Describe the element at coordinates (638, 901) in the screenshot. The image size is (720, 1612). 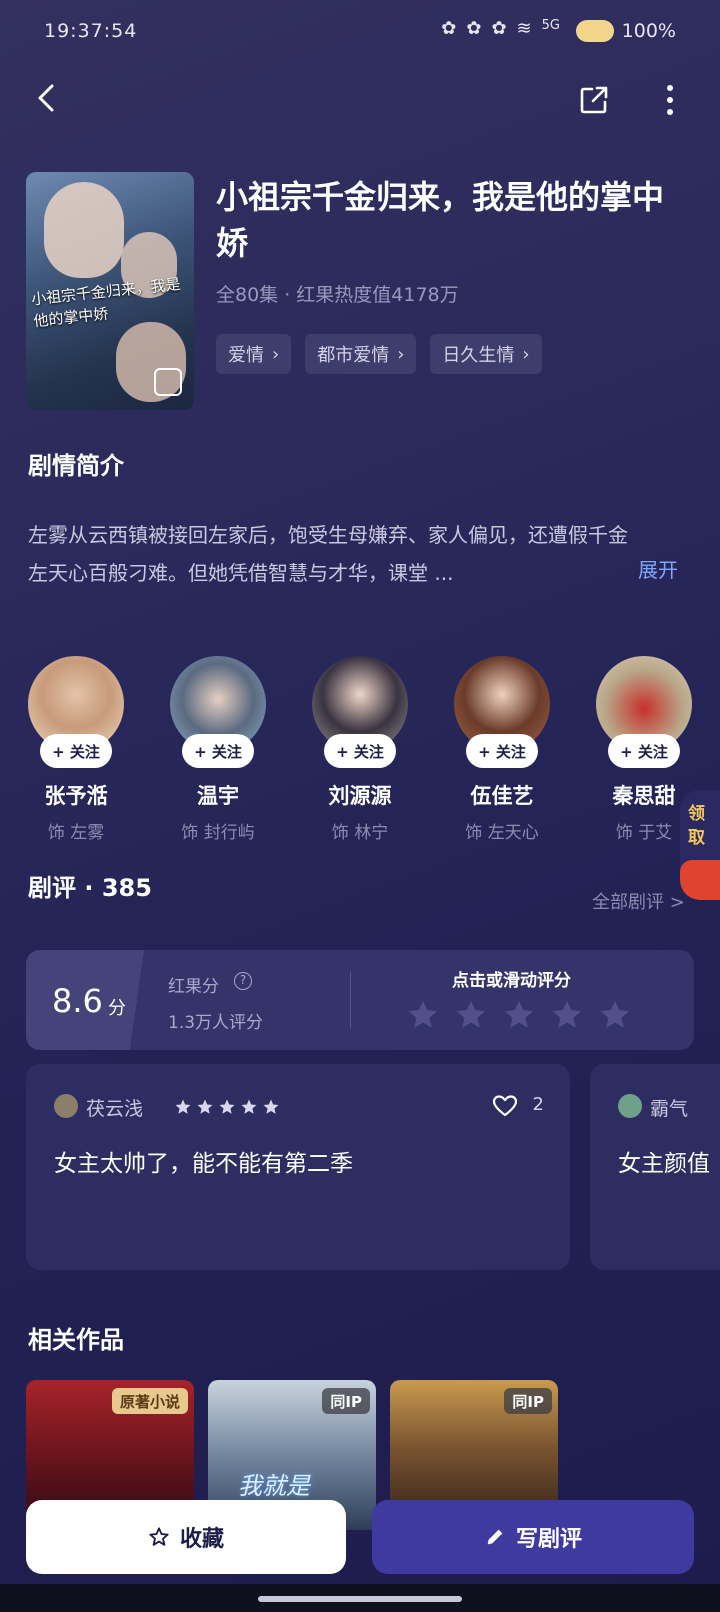
I see `all-reviews-link: 全部剧评 >` at that location.